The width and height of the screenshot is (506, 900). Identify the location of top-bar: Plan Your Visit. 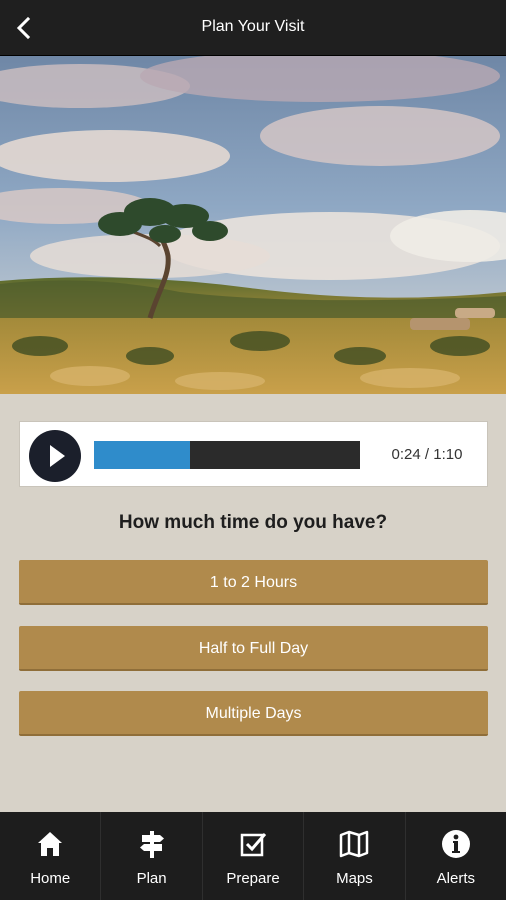
(253, 28).